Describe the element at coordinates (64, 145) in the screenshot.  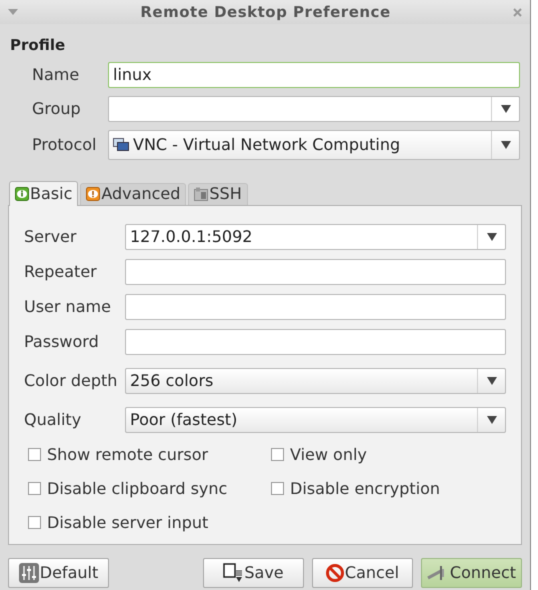
I see `field-label: Protocol` at that location.